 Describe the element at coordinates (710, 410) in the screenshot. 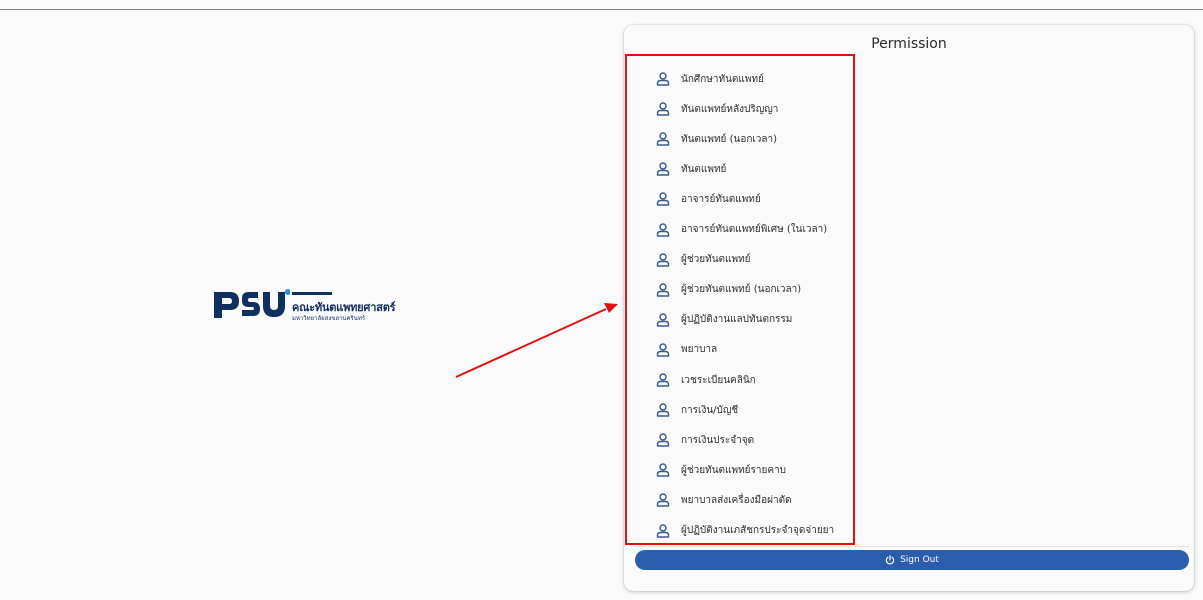

I see `permission-item-label: การเงิน/บัญชี` at that location.